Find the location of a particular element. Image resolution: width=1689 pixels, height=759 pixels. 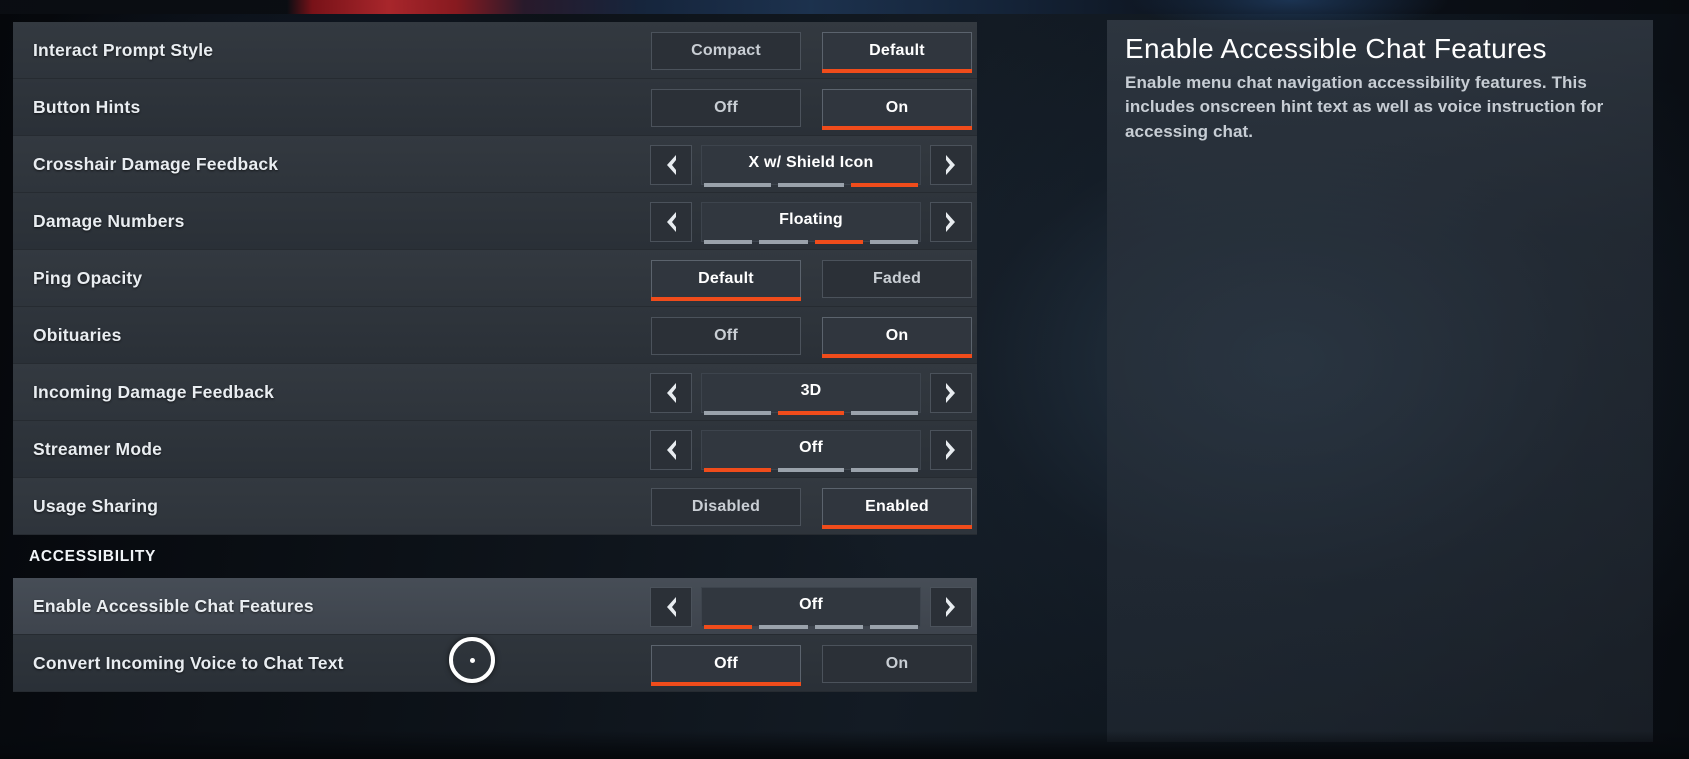

section-header-accessibility: ACCESSIBILITY is located at coordinates (93, 556).